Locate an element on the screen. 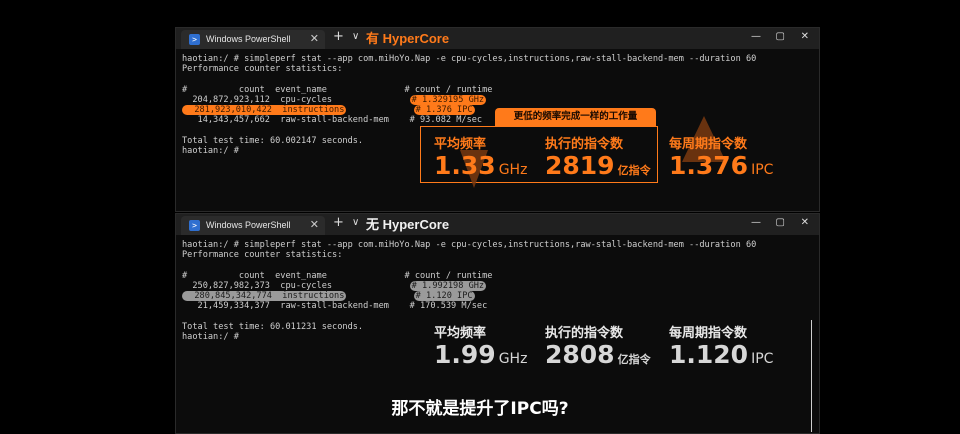 This screenshot has width=960, height=434. highlighted-value: # 1.329195 GHz is located at coordinates (448, 99).